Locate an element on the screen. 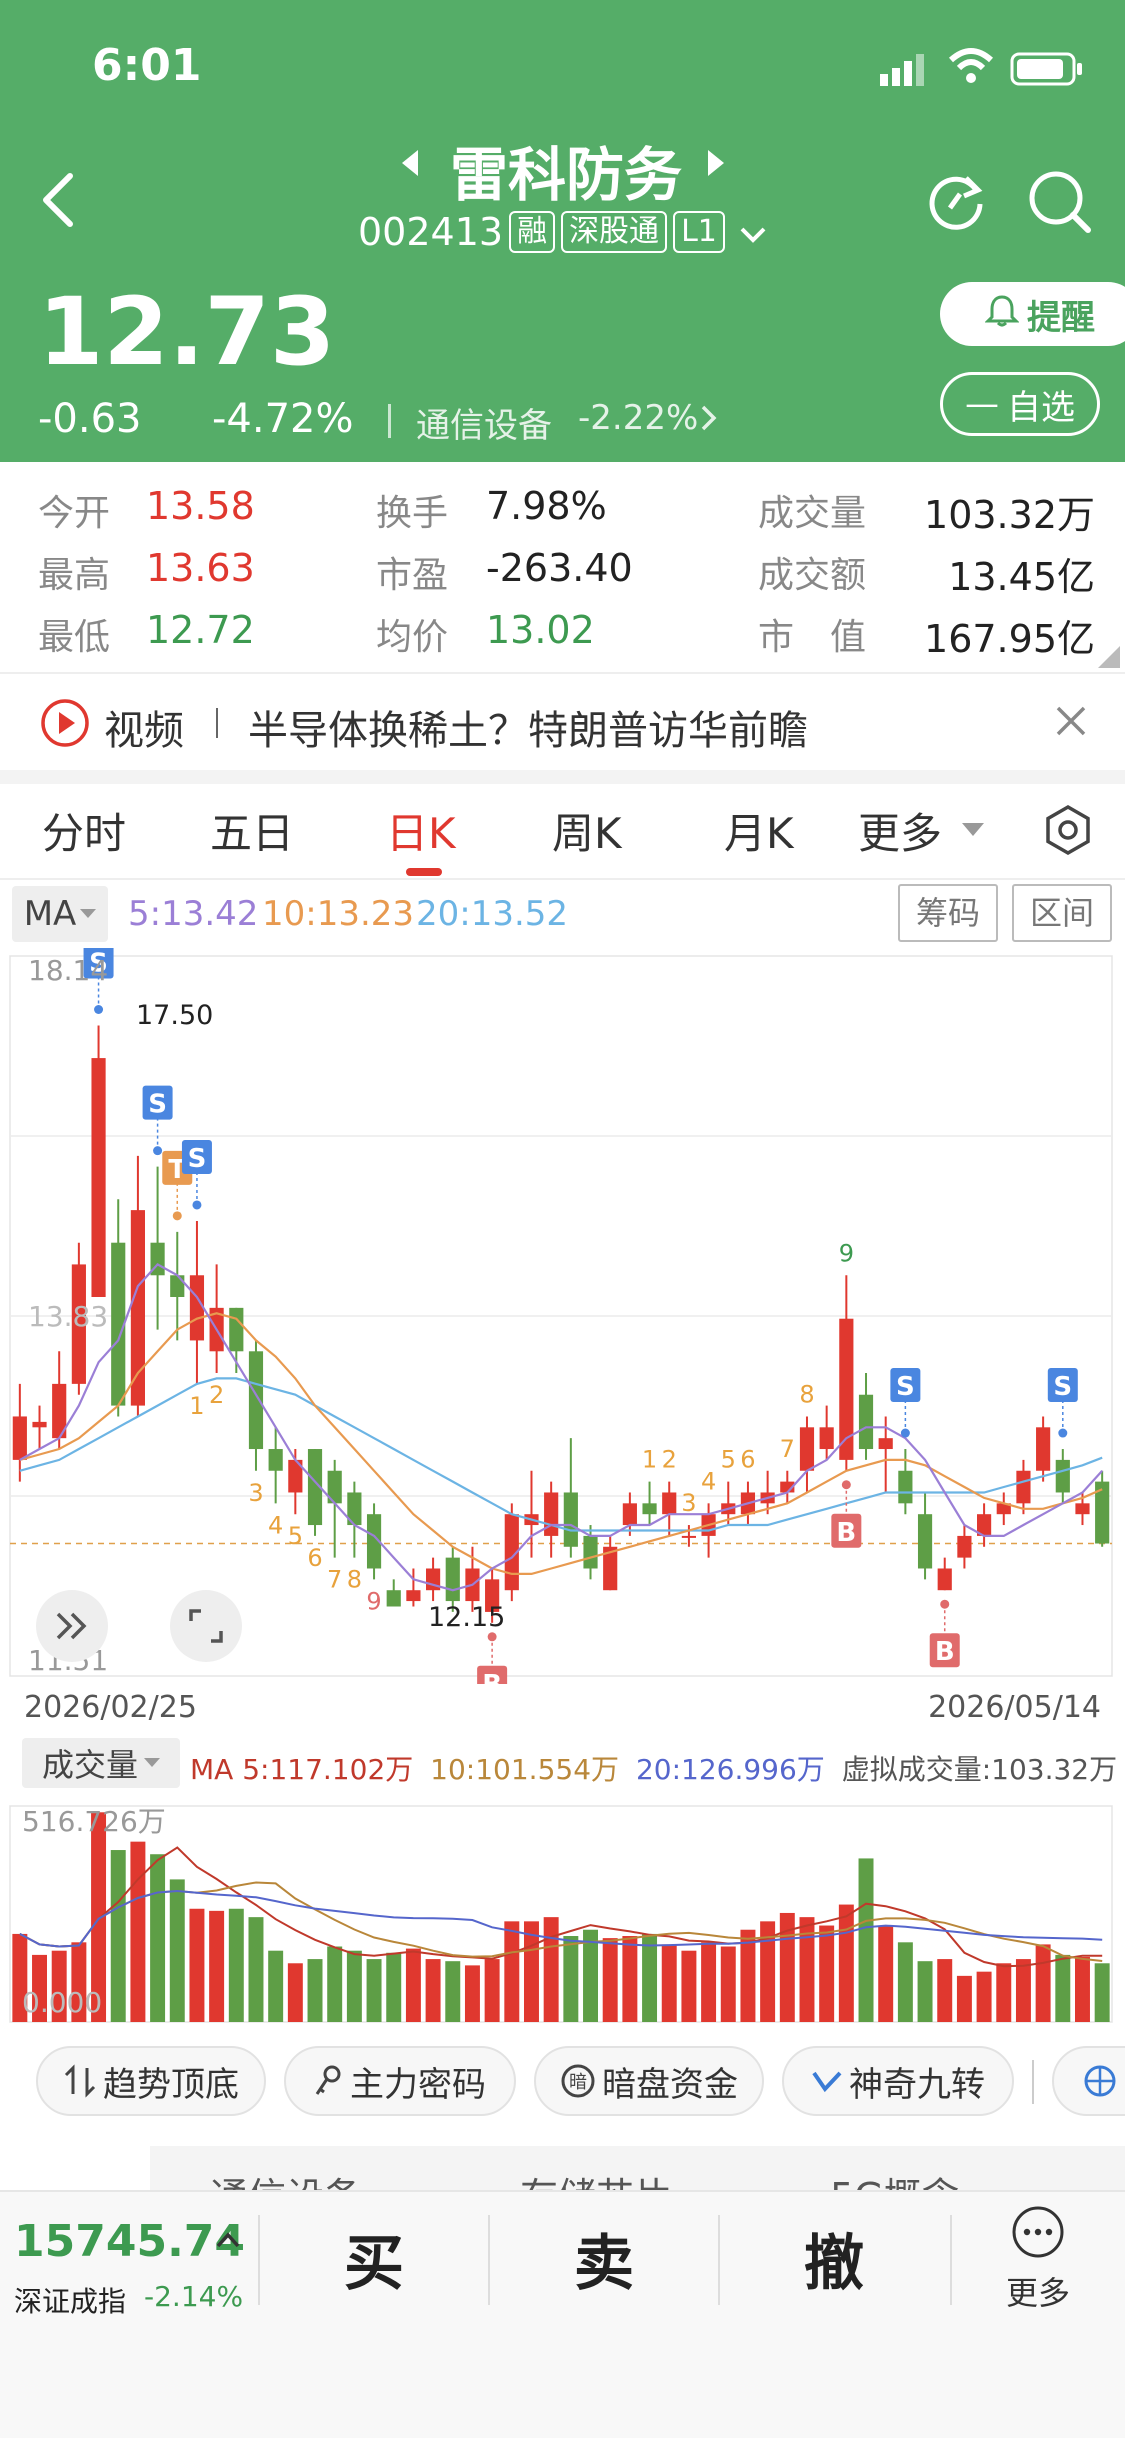 The width and height of the screenshot is (1125, 2438). ma10-value: 10:13.23 is located at coordinates (338, 914).